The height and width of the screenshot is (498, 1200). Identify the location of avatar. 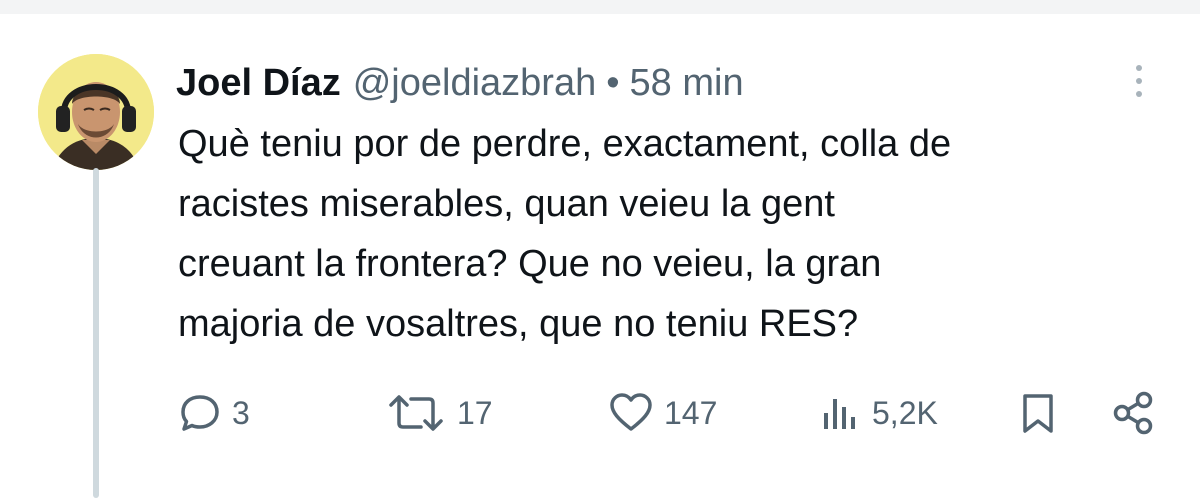
(96, 112).